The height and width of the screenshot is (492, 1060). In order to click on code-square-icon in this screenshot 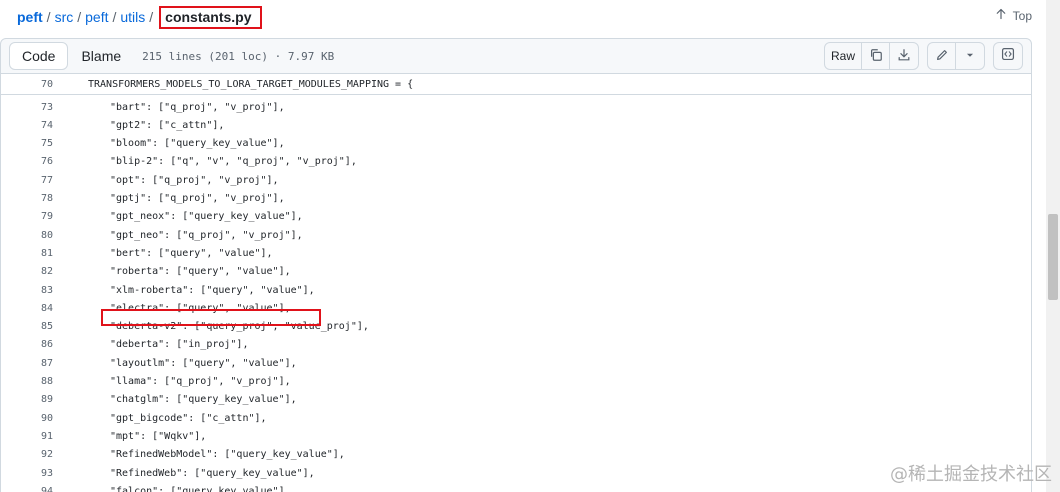, I will do `click(1008, 56)`.